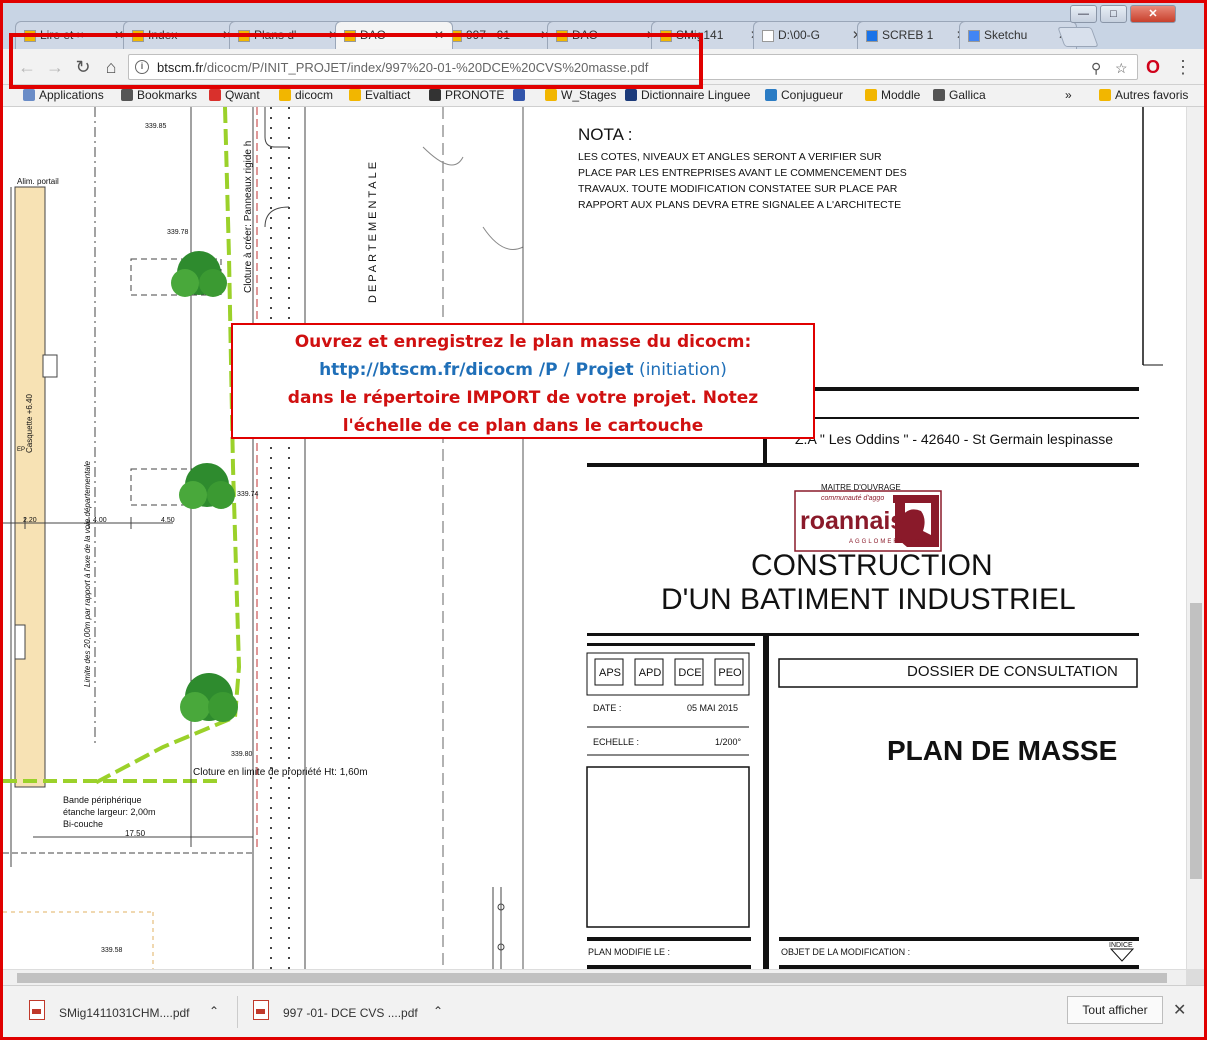 This screenshot has height=1040, width=1207. I want to click on download-filename: 997 -01- DCE CVS ....pdf, so click(350, 1013).